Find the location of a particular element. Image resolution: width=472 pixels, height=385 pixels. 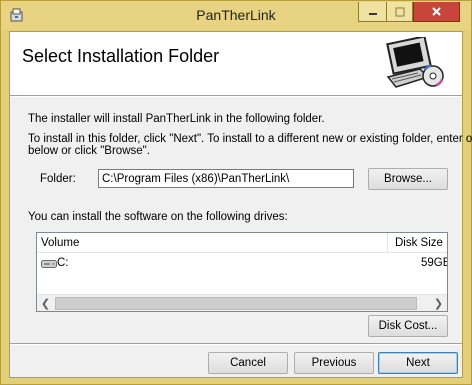

title-bar: PanTherLink is located at coordinates (236, 15).